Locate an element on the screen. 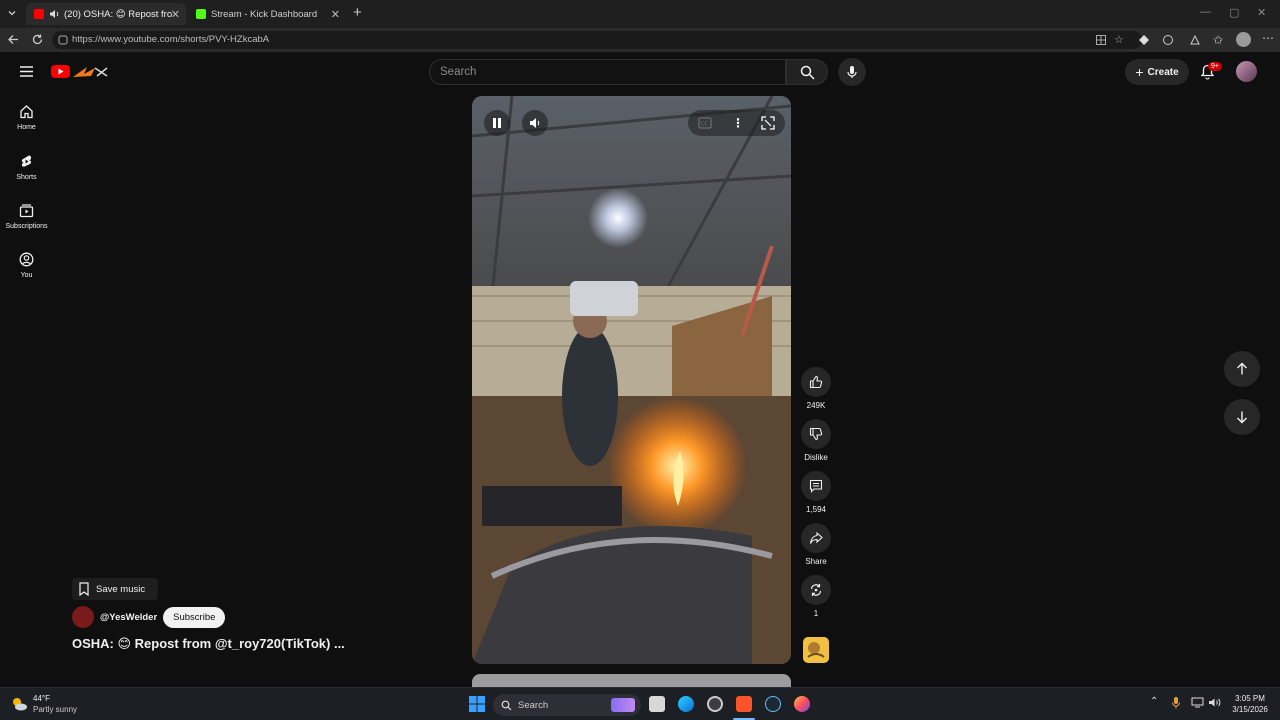 The height and width of the screenshot is (720, 1280). tab-kick: Stream - Kick Dashboard ✕ is located at coordinates (267, 14).